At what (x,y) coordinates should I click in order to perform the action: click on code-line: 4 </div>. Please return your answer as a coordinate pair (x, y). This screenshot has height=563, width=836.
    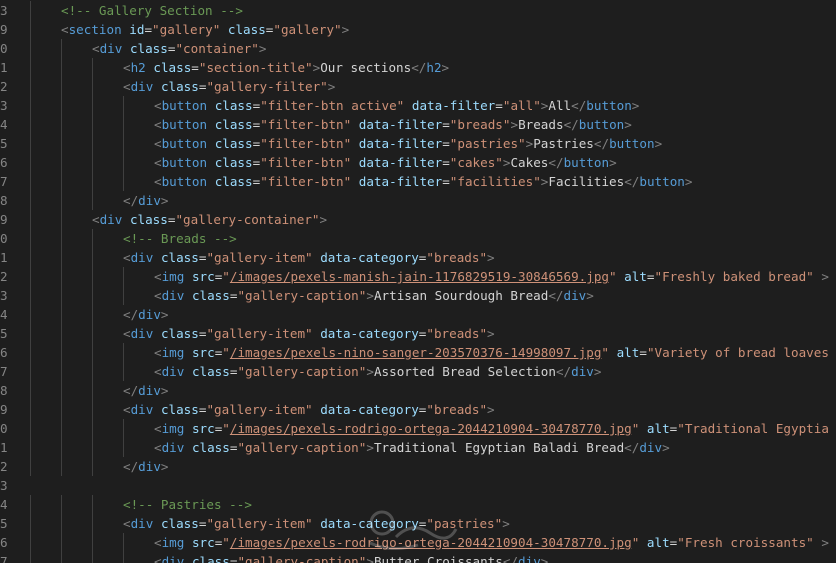
    Looking at the image, I should click on (418, 314).